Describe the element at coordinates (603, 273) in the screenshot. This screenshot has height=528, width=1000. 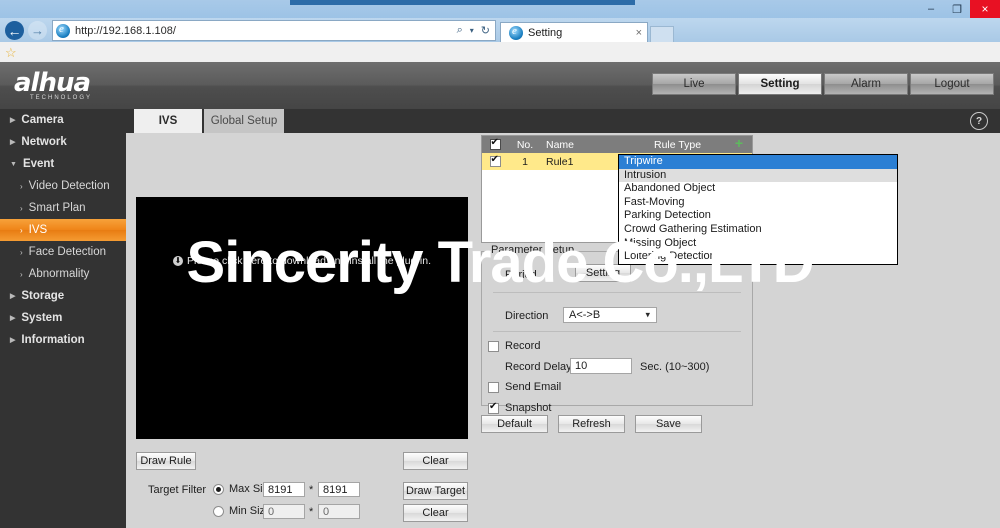
I see `period-setting-button: Setting` at that location.